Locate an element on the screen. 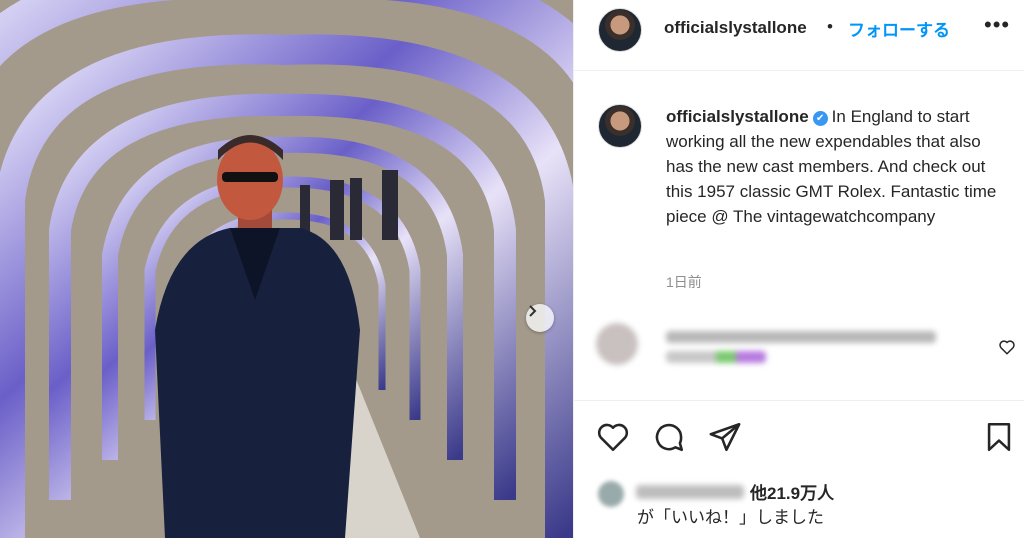 The width and height of the screenshot is (1024, 538). bookmark-icon is located at coordinates (999, 437).